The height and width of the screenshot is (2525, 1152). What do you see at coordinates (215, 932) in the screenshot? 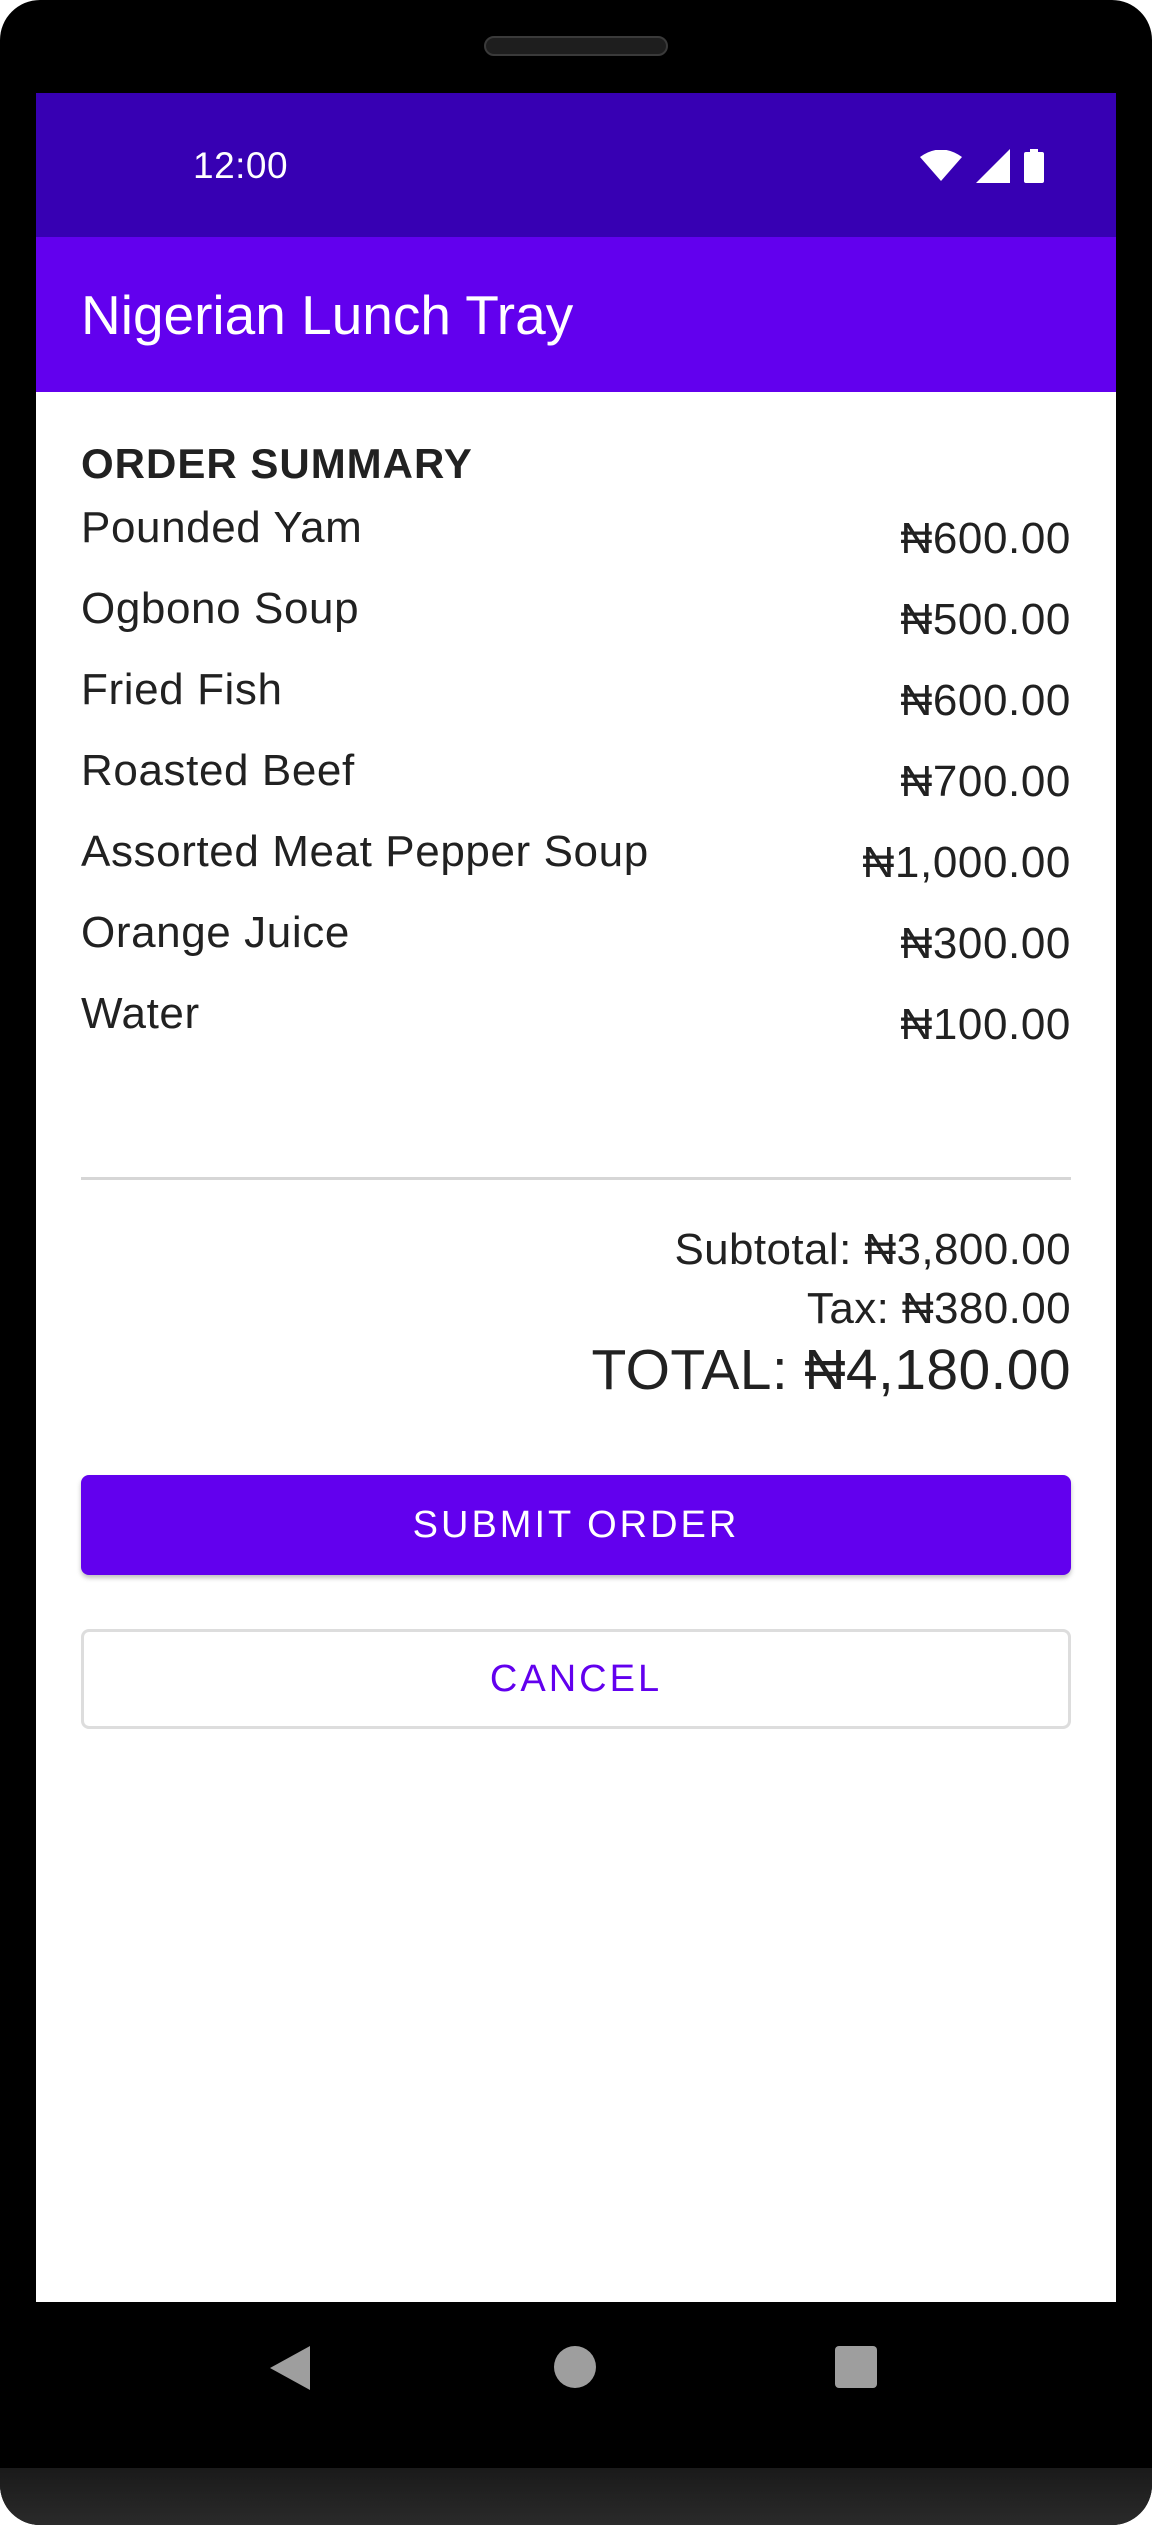
I see `item-name: Orange Juice` at bounding box center [215, 932].